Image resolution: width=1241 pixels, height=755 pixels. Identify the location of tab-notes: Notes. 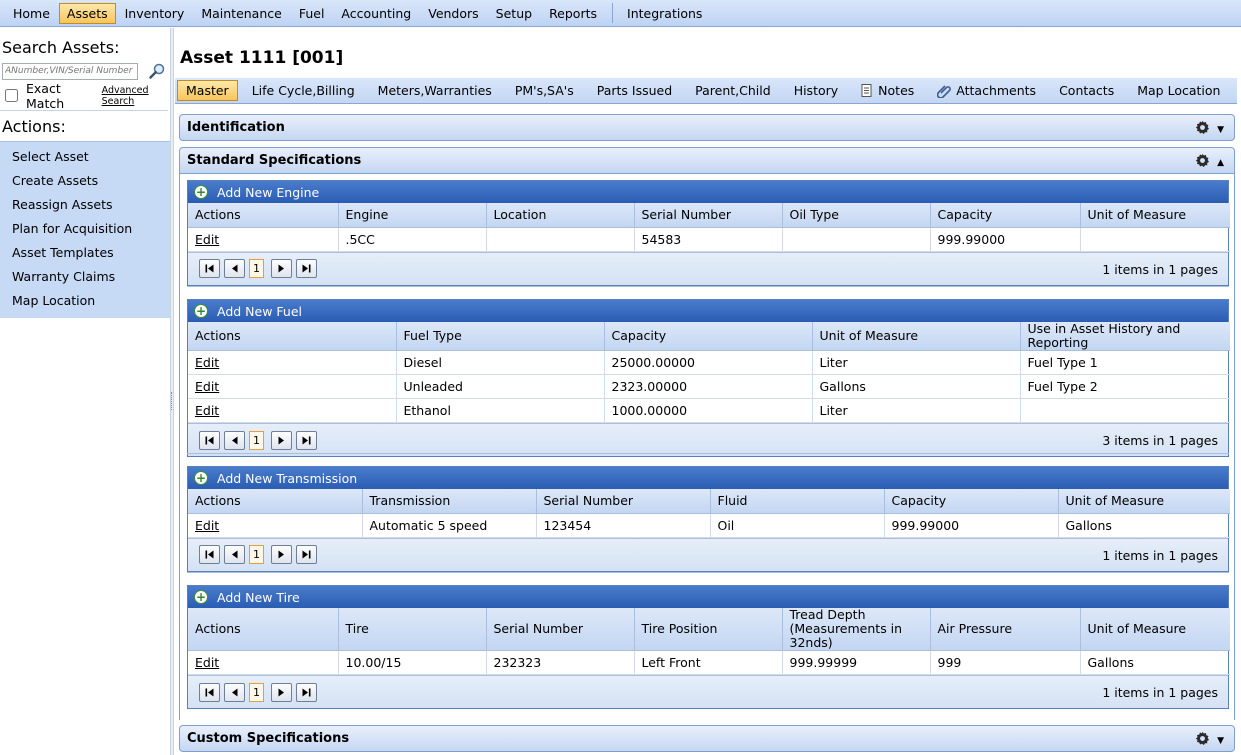
(887, 90).